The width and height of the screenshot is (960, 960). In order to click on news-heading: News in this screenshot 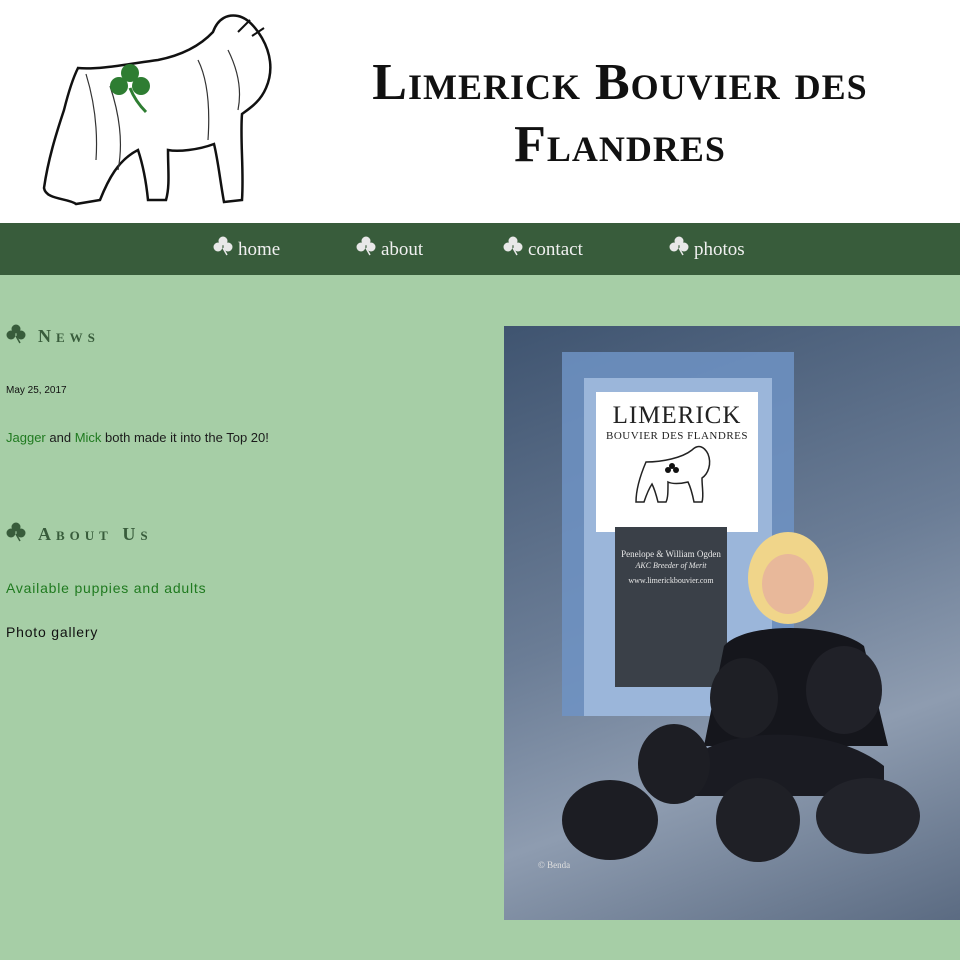, I will do `click(53, 335)`.